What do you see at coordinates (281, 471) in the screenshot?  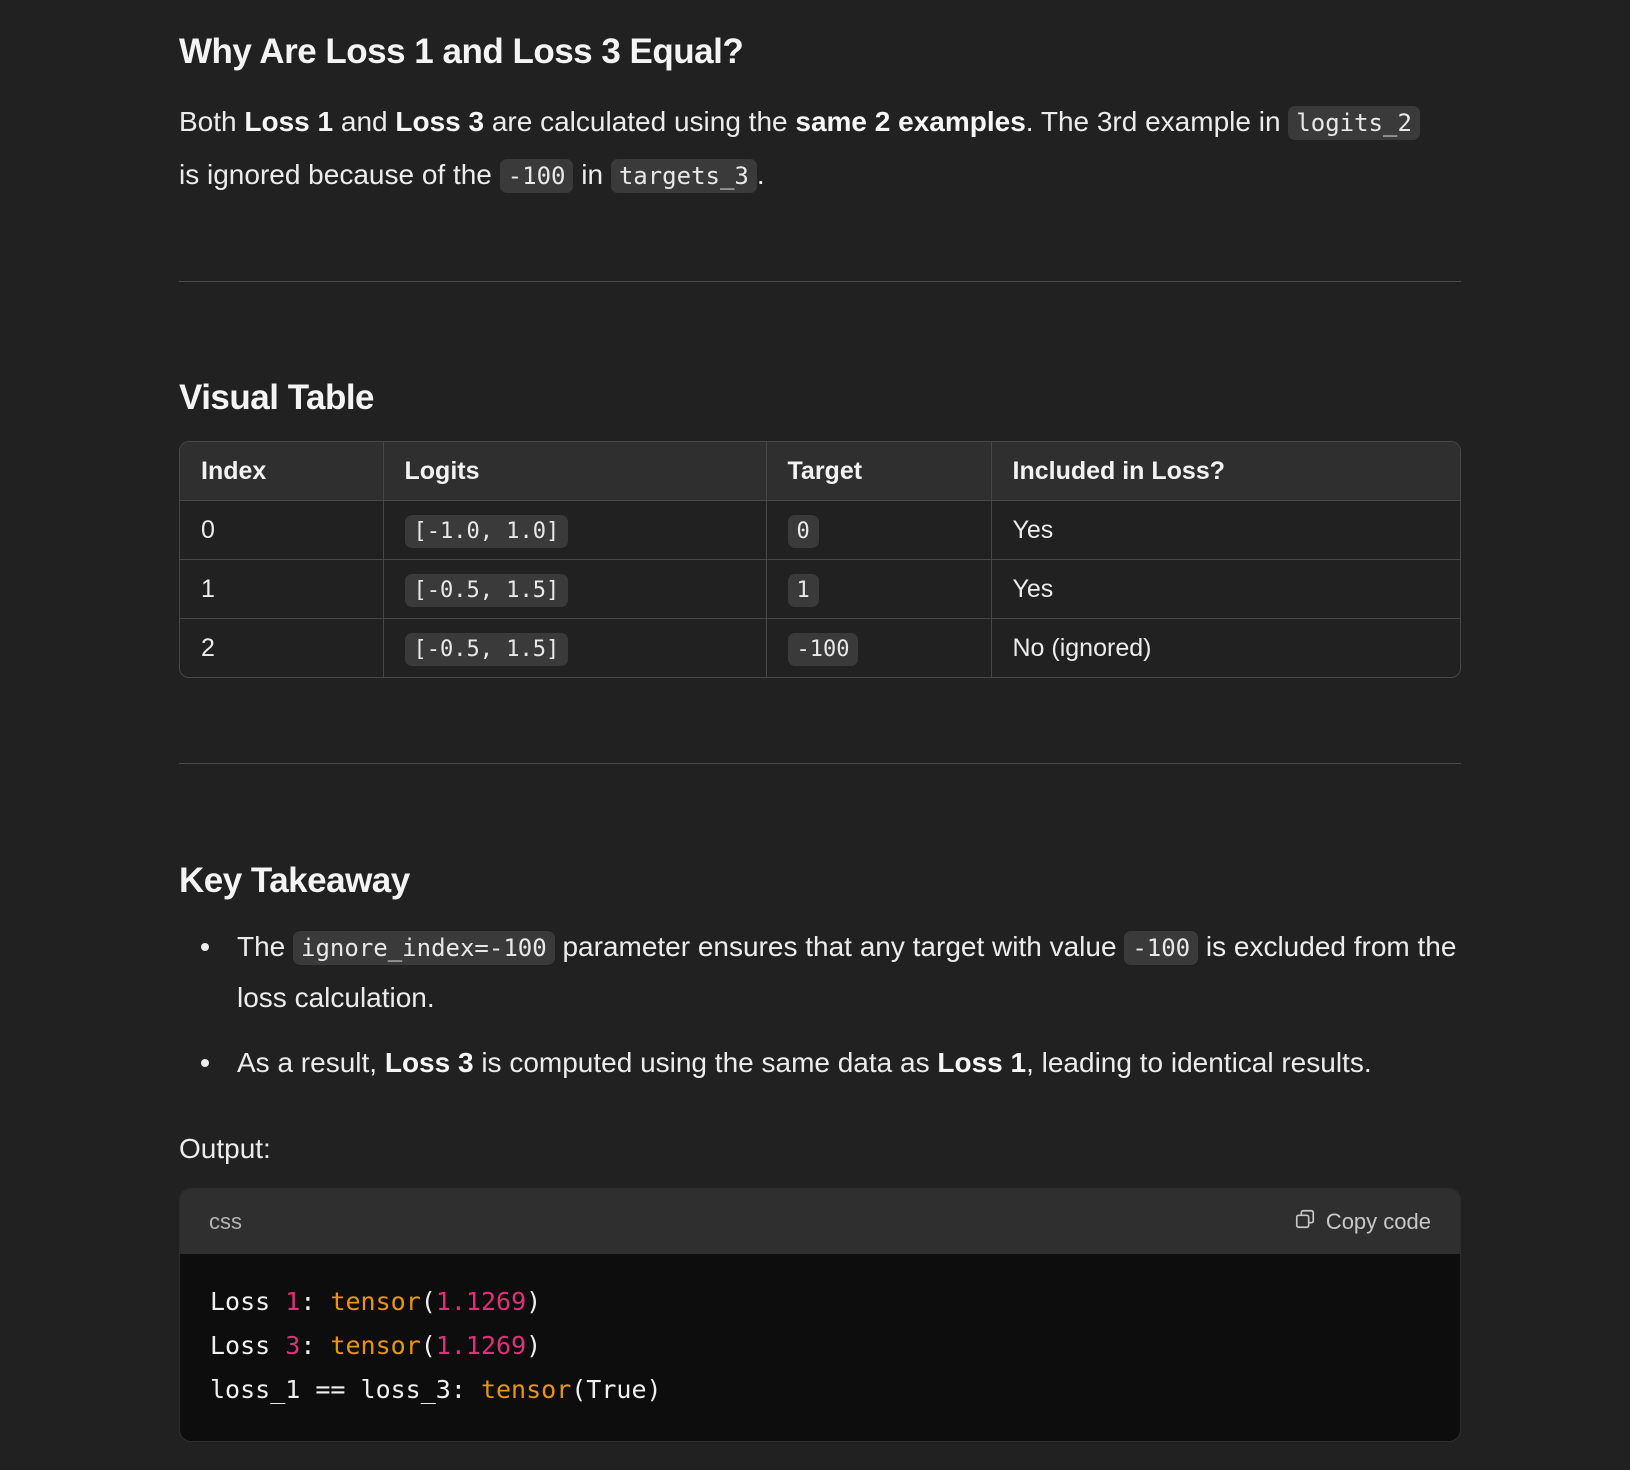 I see `column-header: Index` at bounding box center [281, 471].